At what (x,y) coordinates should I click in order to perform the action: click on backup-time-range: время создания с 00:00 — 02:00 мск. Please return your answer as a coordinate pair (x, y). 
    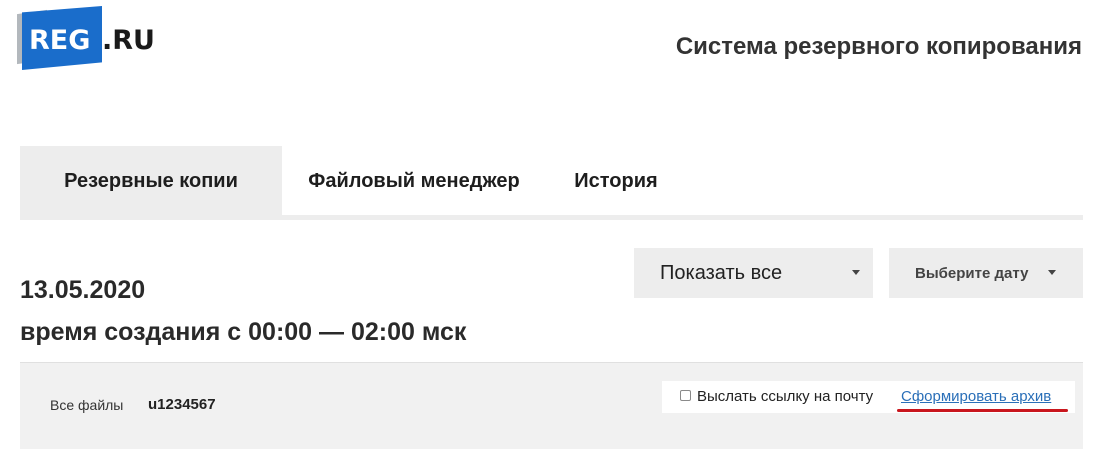
    Looking at the image, I should click on (243, 332).